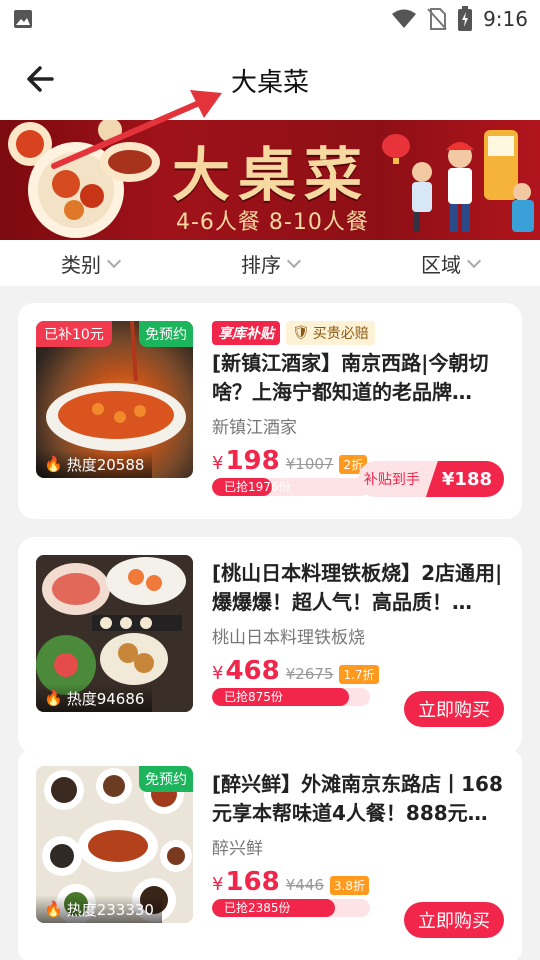 The width and height of the screenshot is (540, 960). What do you see at coordinates (272, 222) in the screenshot?
I see `banner-subtitle: 4-6人餐 8-10人餐` at bounding box center [272, 222].